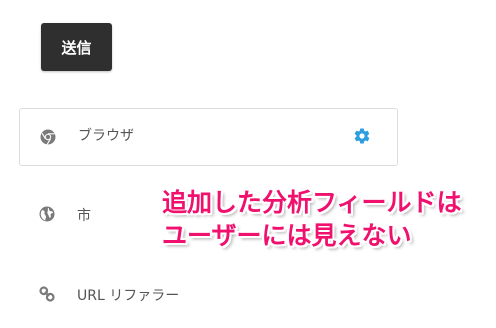 The width and height of the screenshot is (496, 328). What do you see at coordinates (47, 214) in the screenshot?
I see `globe-icon` at bounding box center [47, 214].